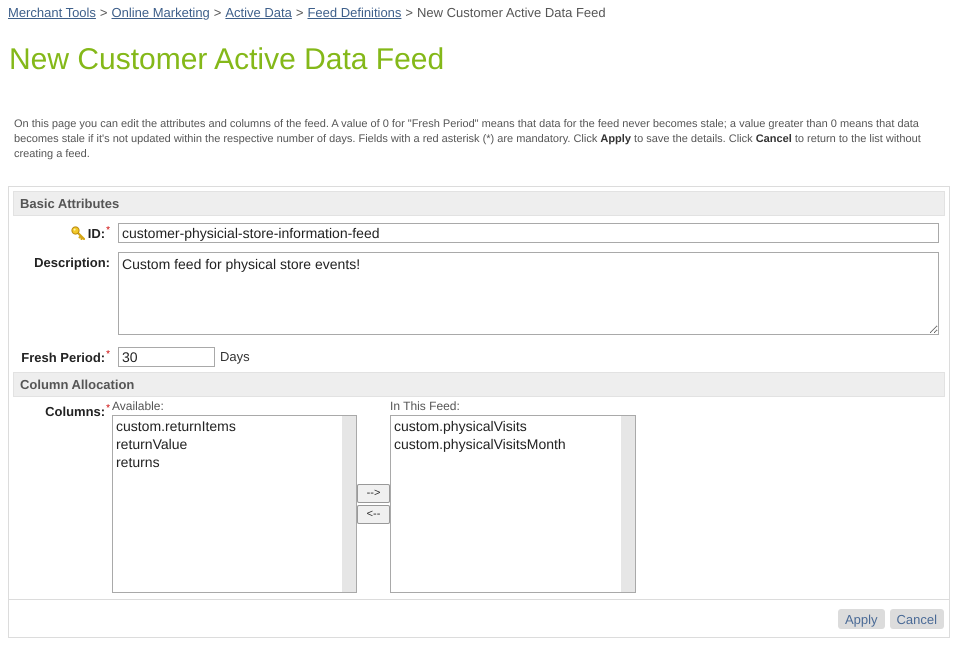  I want to click on page-title: New Customer Active Data Feed, so click(227, 60).